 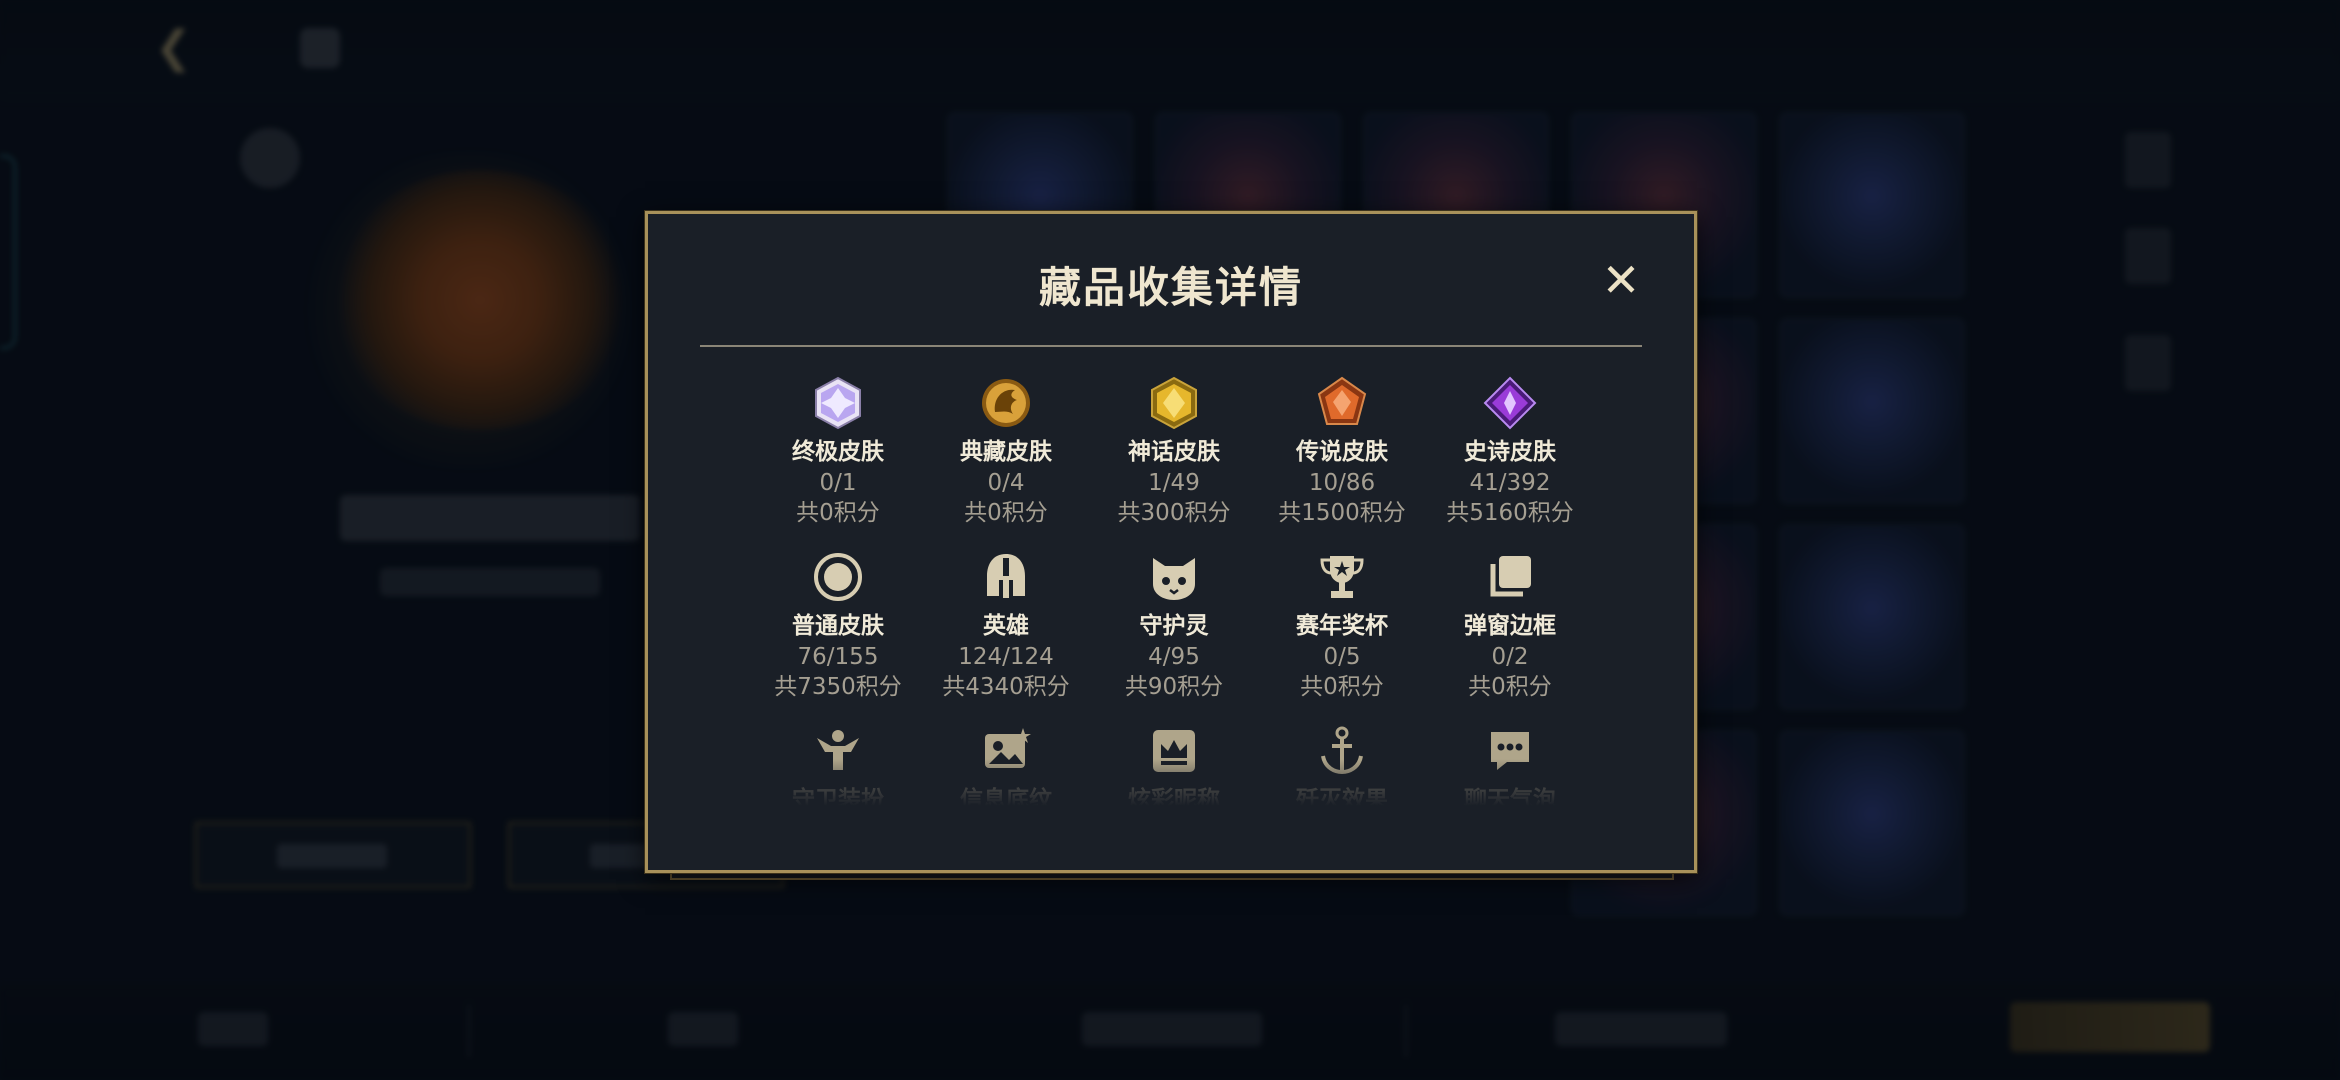 I want to click on item-points: 共300积分, so click(x=1174, y=513).